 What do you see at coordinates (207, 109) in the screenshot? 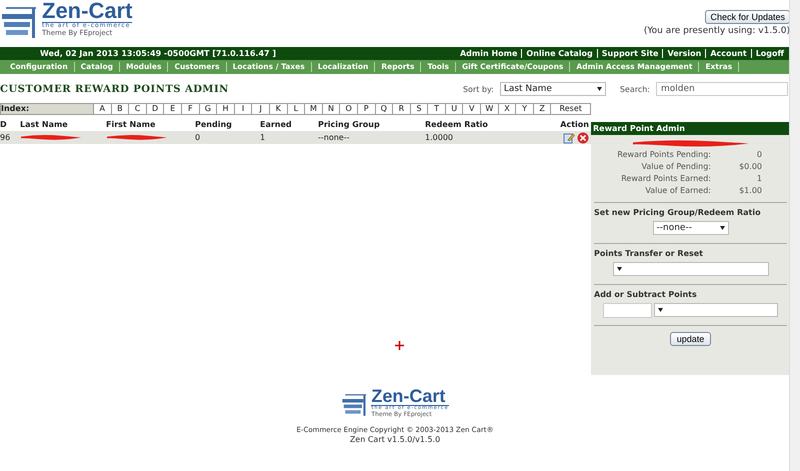
I see `index-letter-link: G` at bounding box center [207, 109].